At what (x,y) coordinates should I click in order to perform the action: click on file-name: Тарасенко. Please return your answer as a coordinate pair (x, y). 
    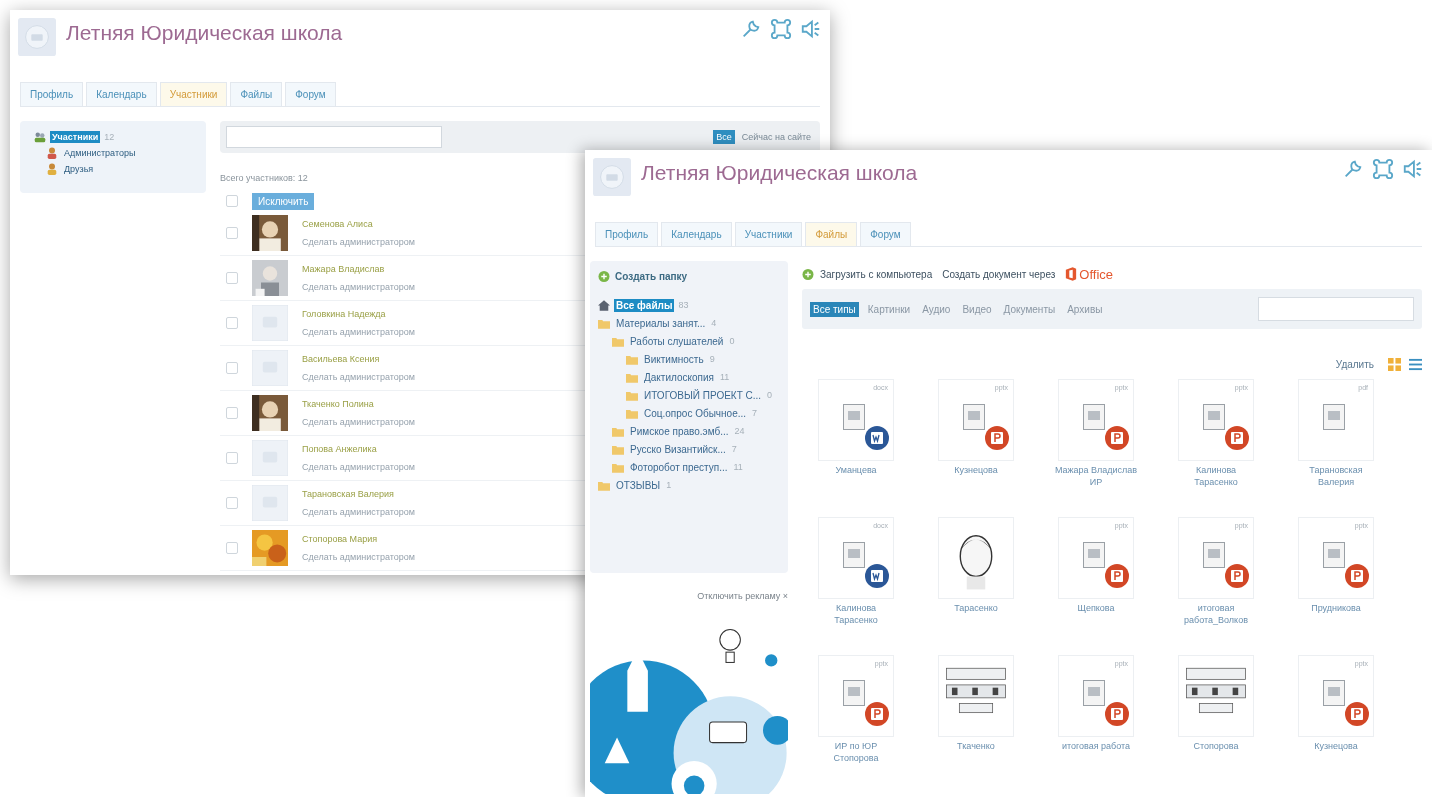
    Looking at the image, I should click on (976, 609).